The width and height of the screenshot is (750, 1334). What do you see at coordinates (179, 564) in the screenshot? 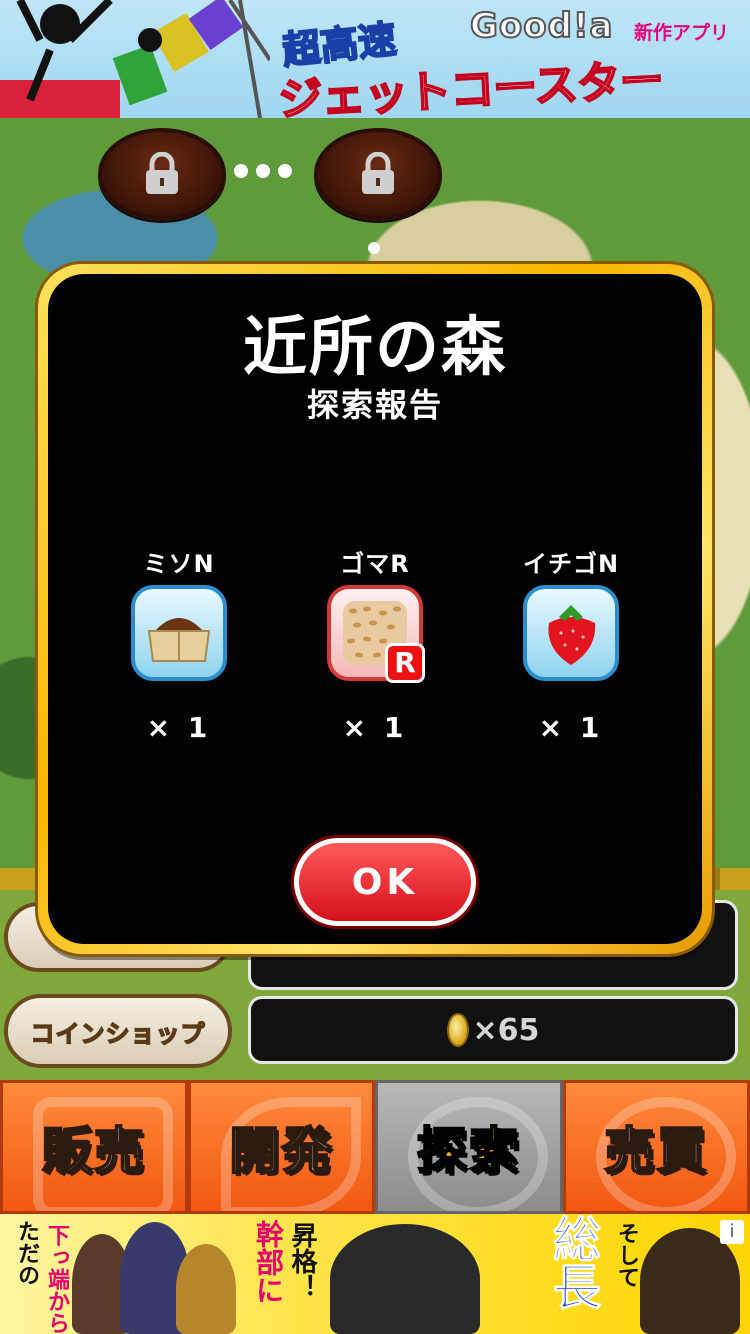
I see `item-name: ミソN` at bounding box center [179, 564].